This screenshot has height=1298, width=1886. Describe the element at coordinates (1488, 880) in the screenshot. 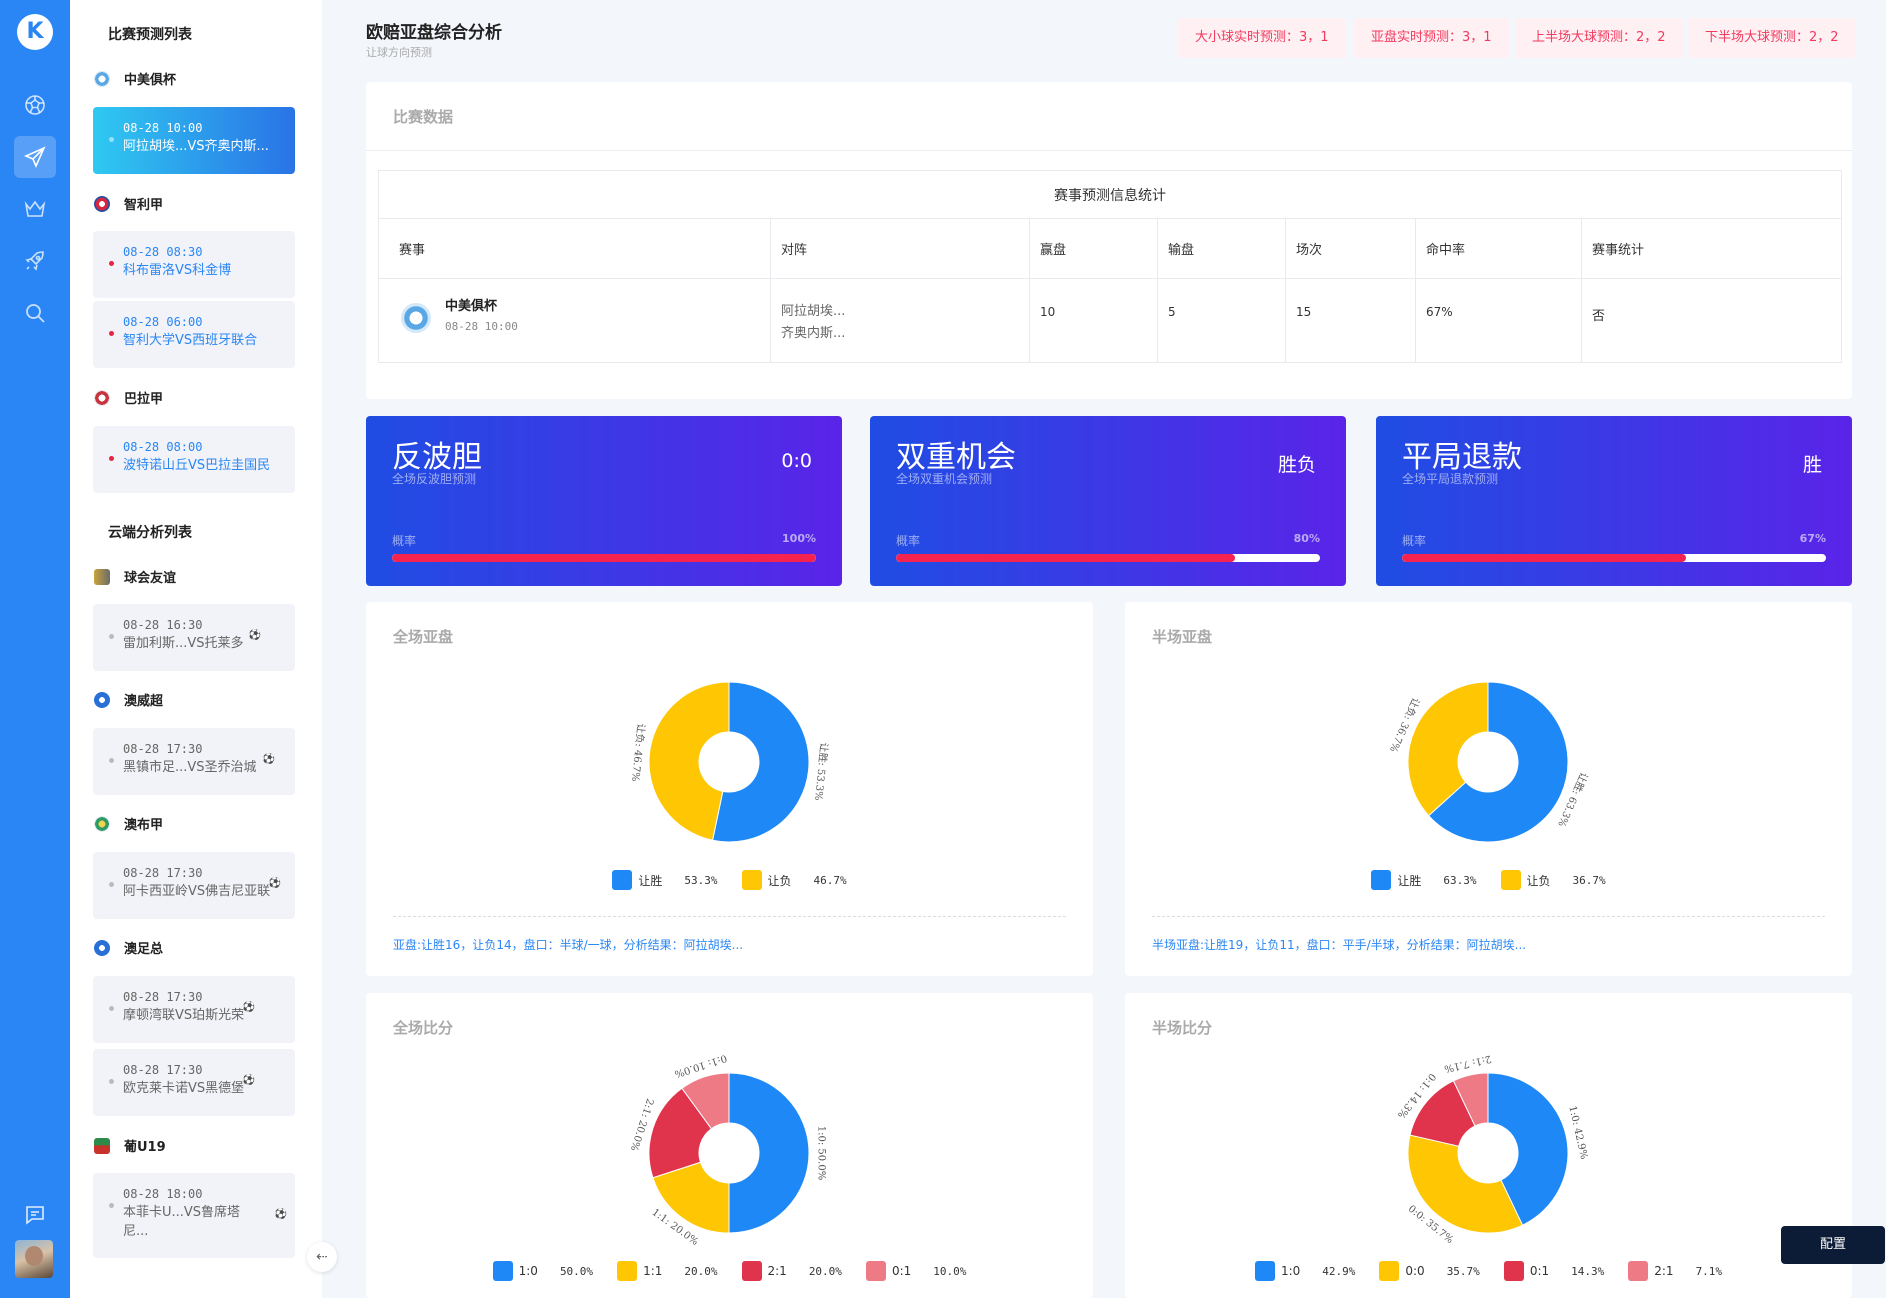

I see `chart-legend: 让胜 63.3% 让负 36.7%` at that location.